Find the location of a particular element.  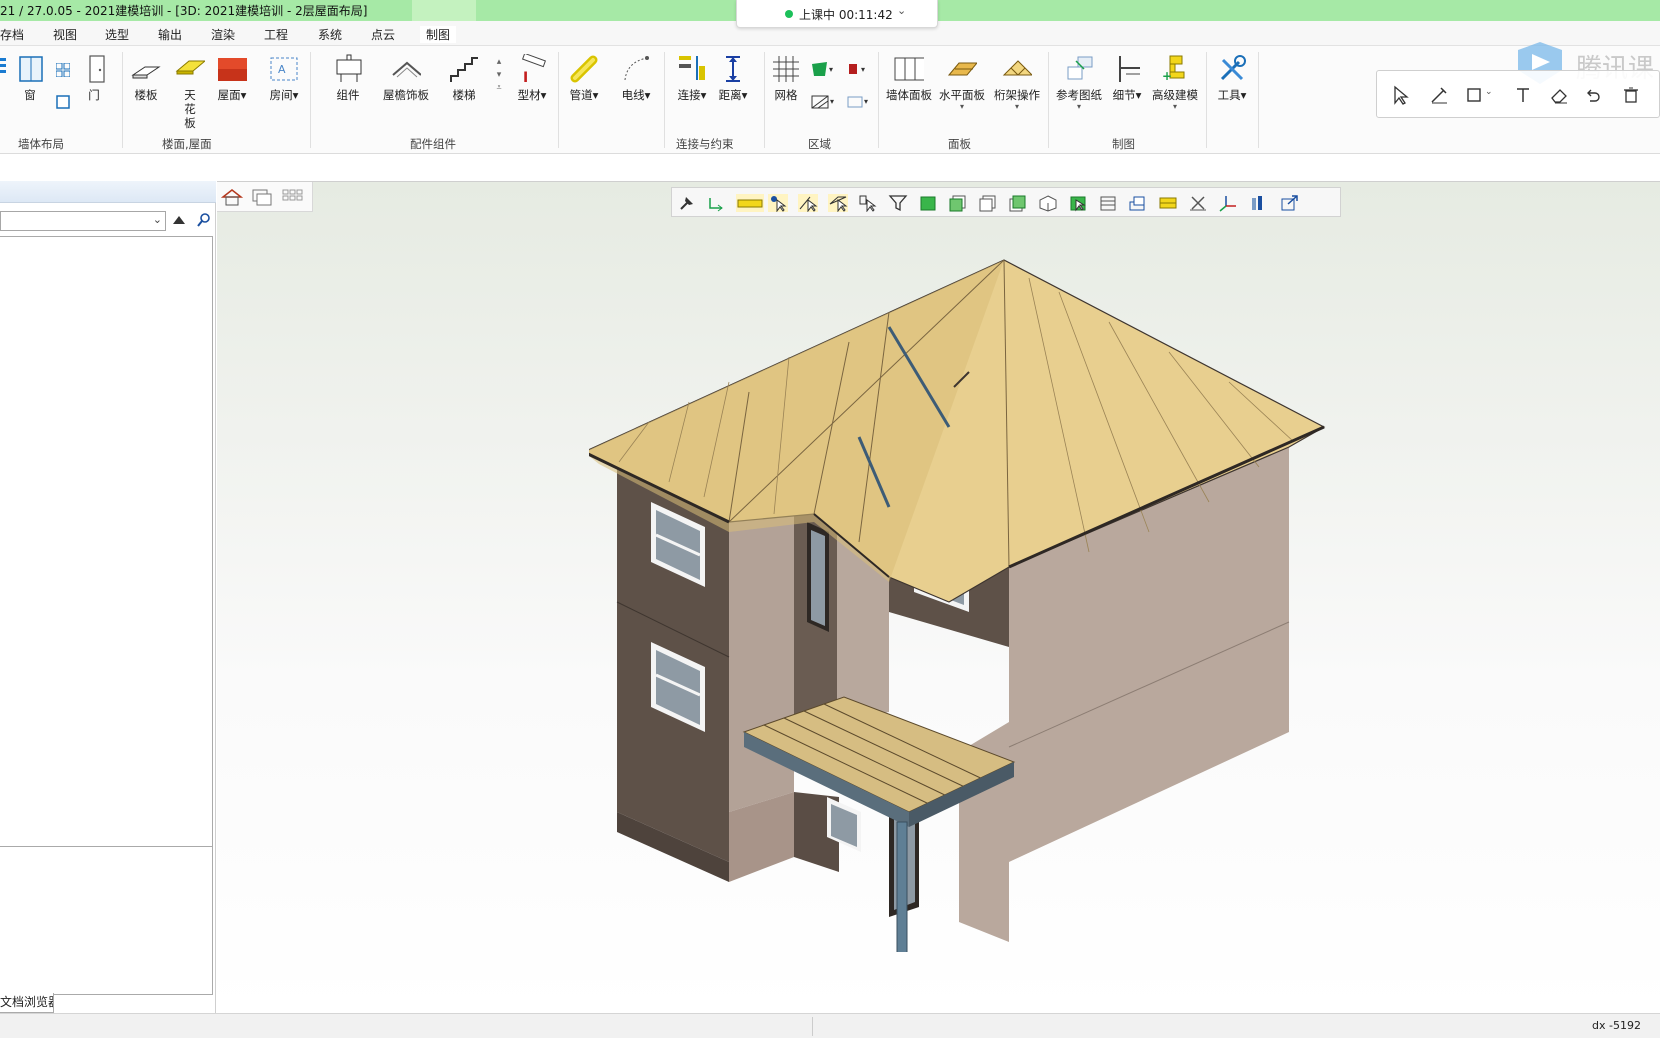

truss-op-label: 桁架操作 is located at coordinates (1017, 95).